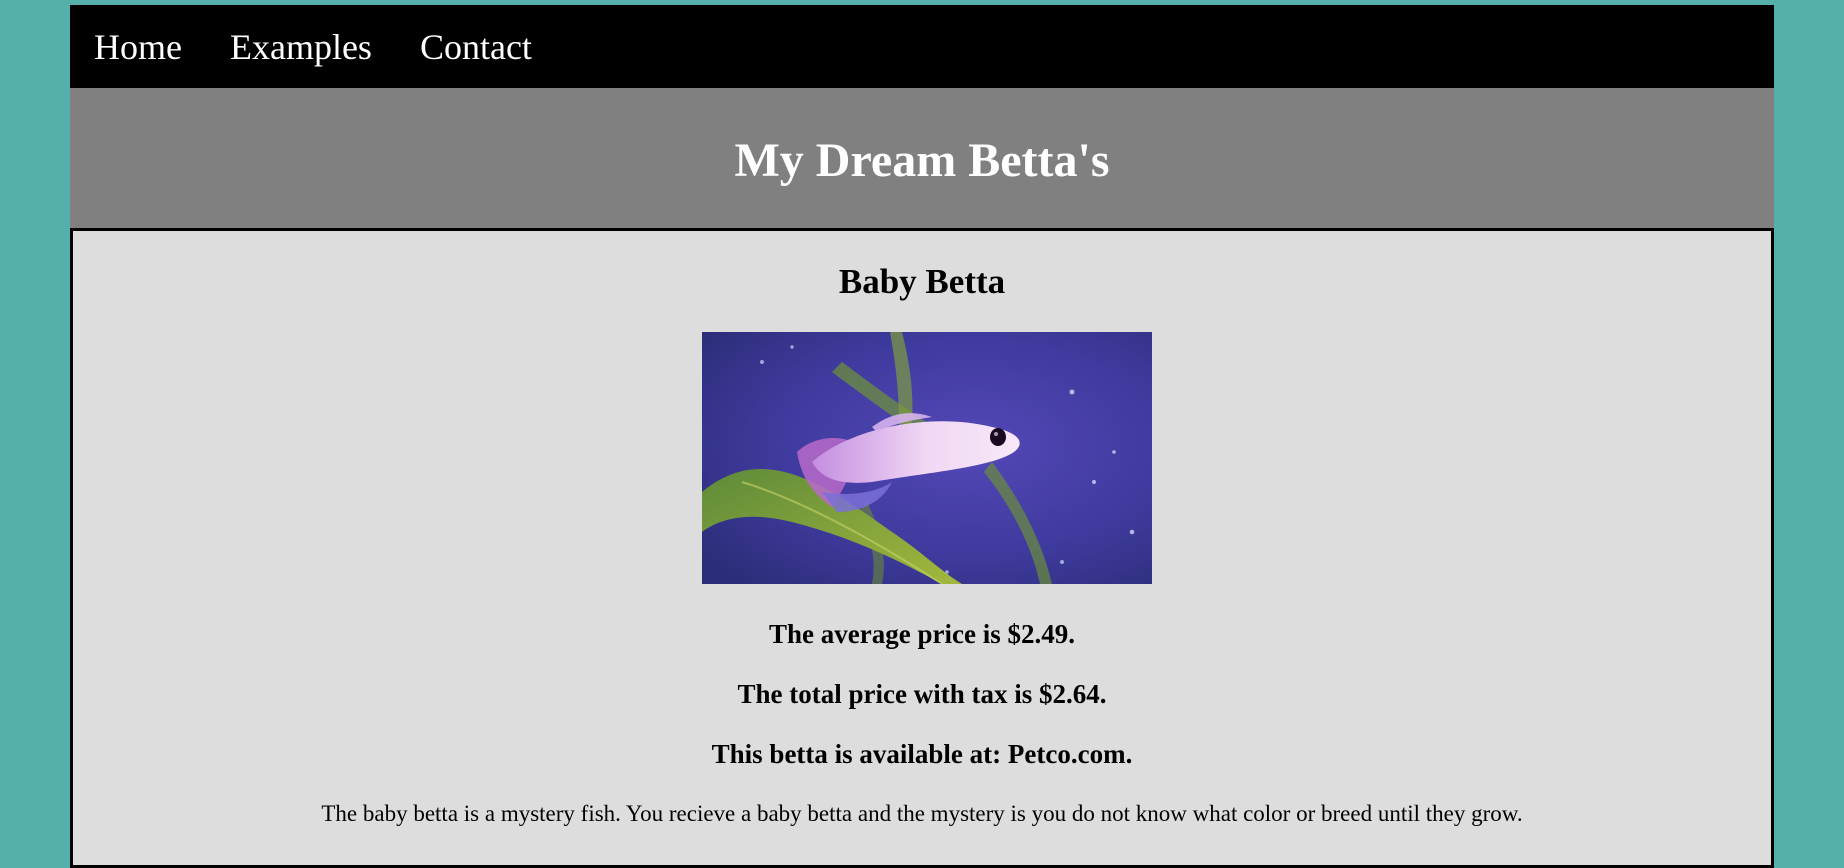 The image size is (1844, 868). What do you see at coordinates (138, 47) in the screenshot?
I see `nav-link-home: Home` at bounding box center [138, 47].